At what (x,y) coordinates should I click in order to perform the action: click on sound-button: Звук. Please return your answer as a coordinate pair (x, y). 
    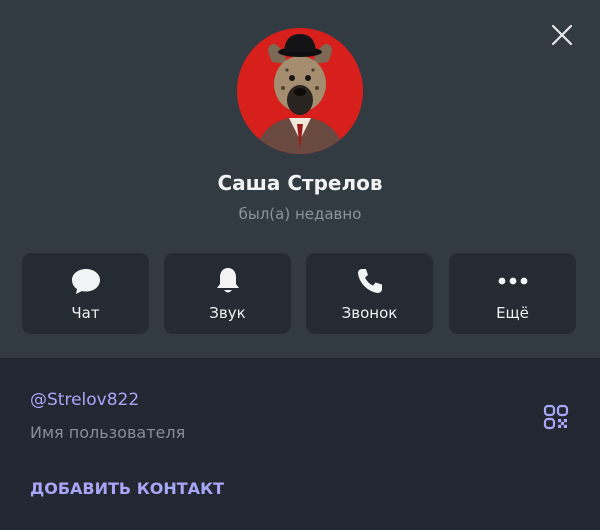
    Looking at the image, I should click on (227, 293).